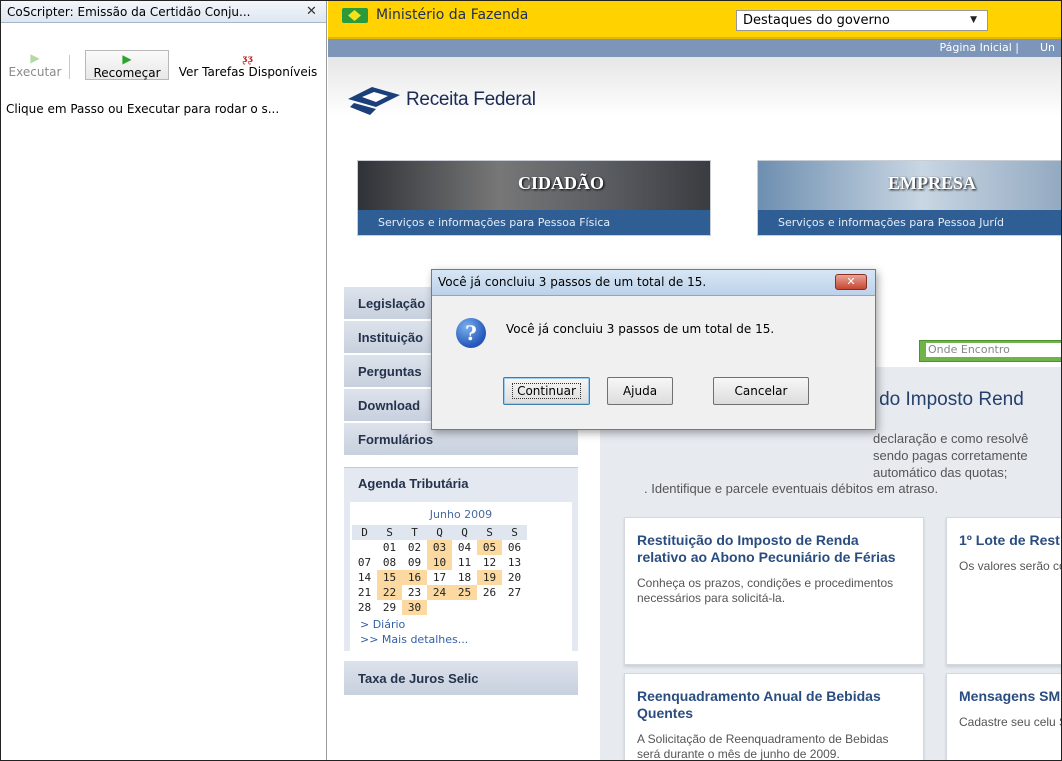  Describe the element at coordinates (69, 67) in the screenshot. I see `toolbar-divider` at that location.